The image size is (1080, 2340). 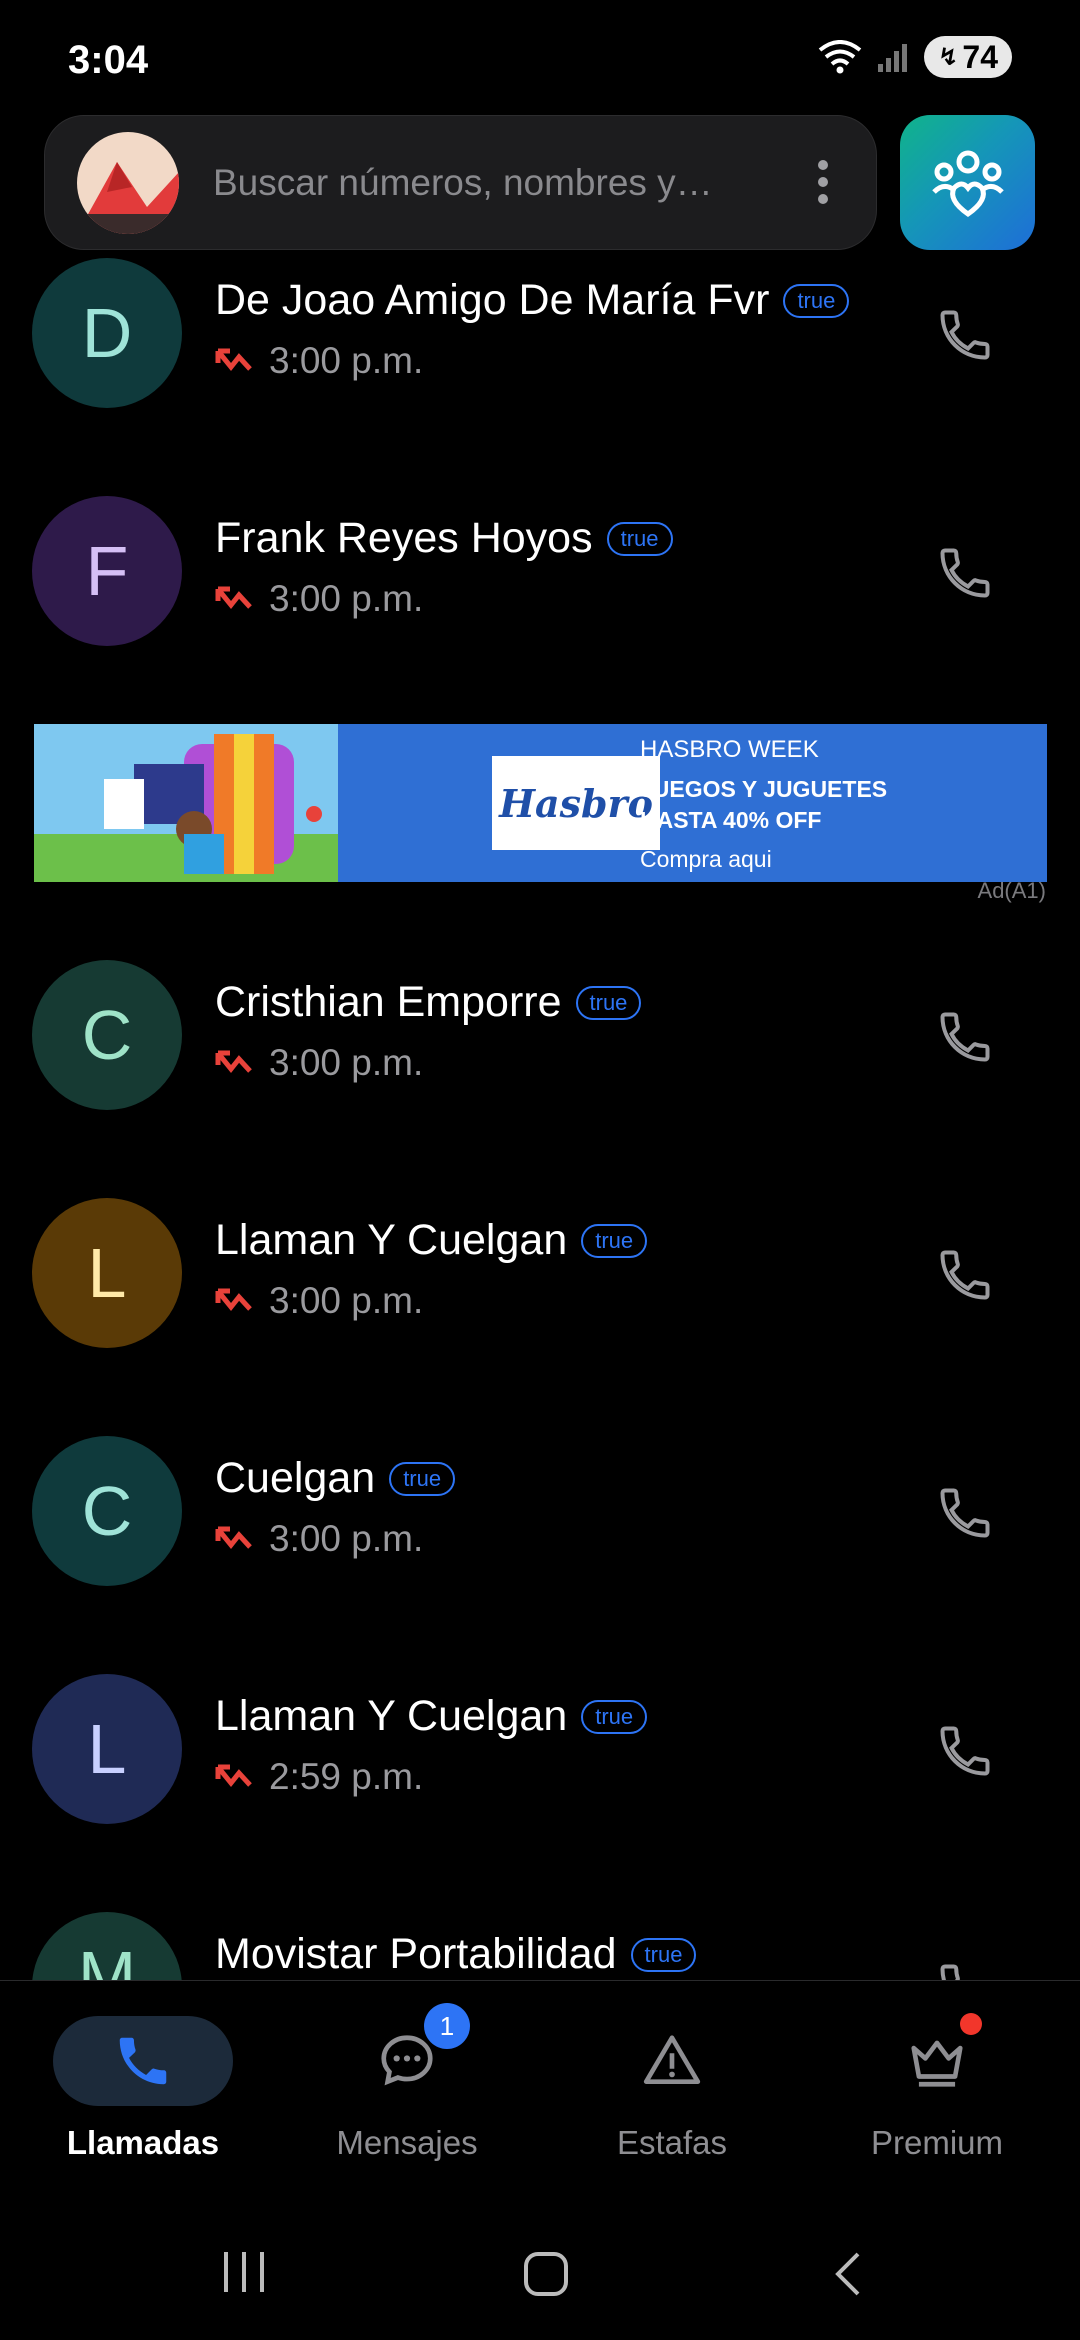 I want to click on contact-name: Frank Reyes Hoyos, so click(x=404, y=538).